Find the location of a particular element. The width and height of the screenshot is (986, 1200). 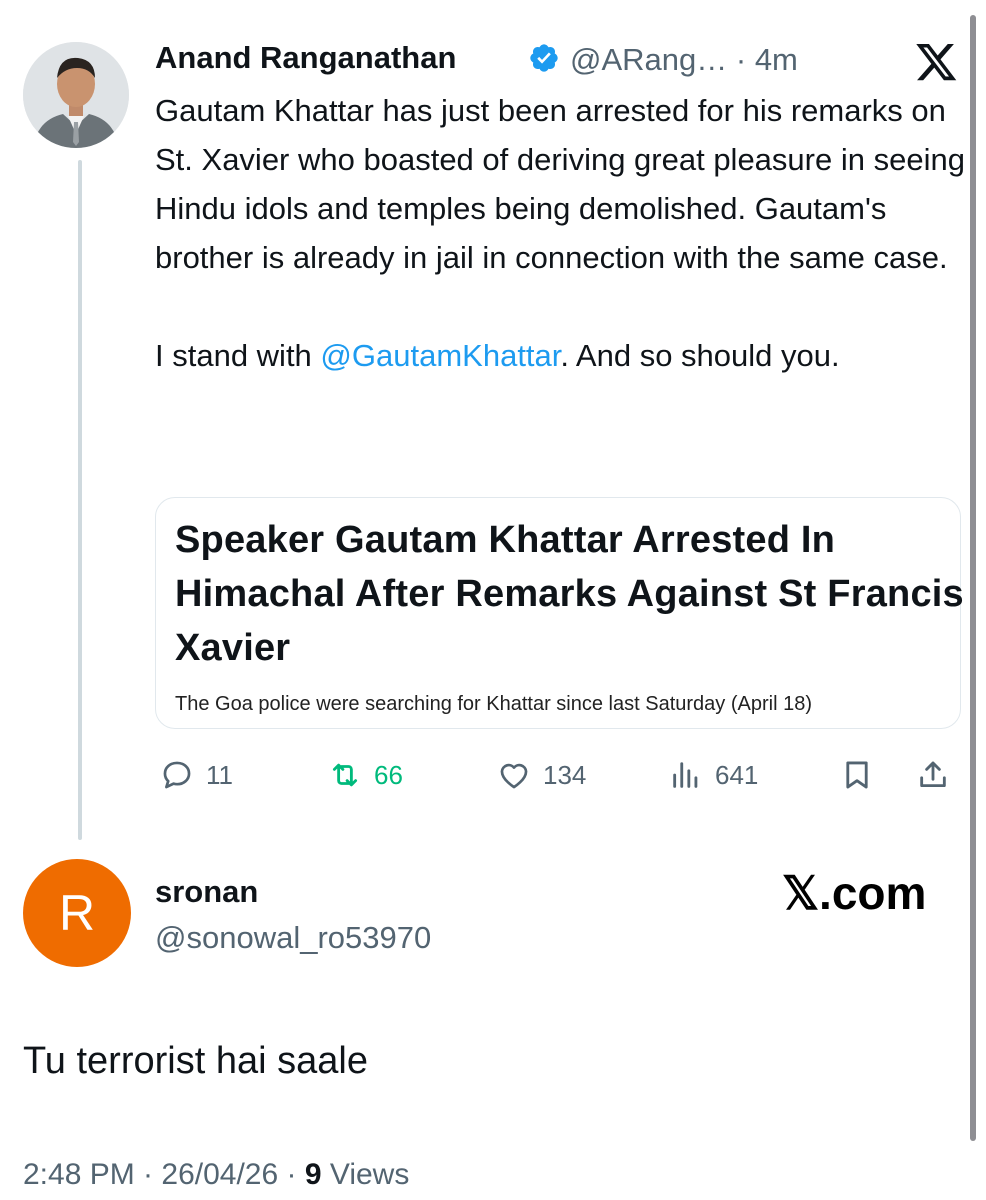

thread-connector-line is located at coordinates (80, 500).